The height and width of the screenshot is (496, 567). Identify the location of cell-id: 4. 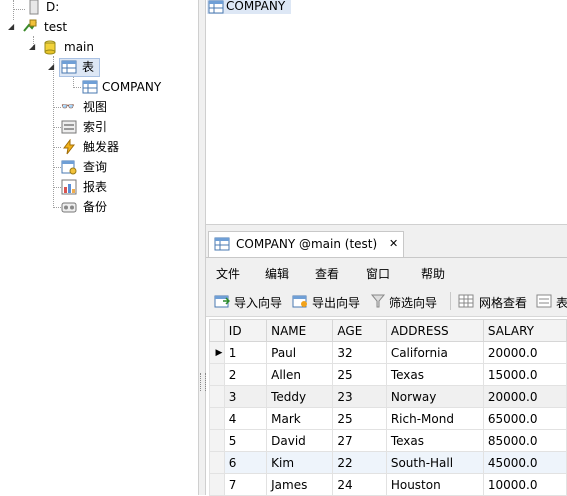
(245, 418).